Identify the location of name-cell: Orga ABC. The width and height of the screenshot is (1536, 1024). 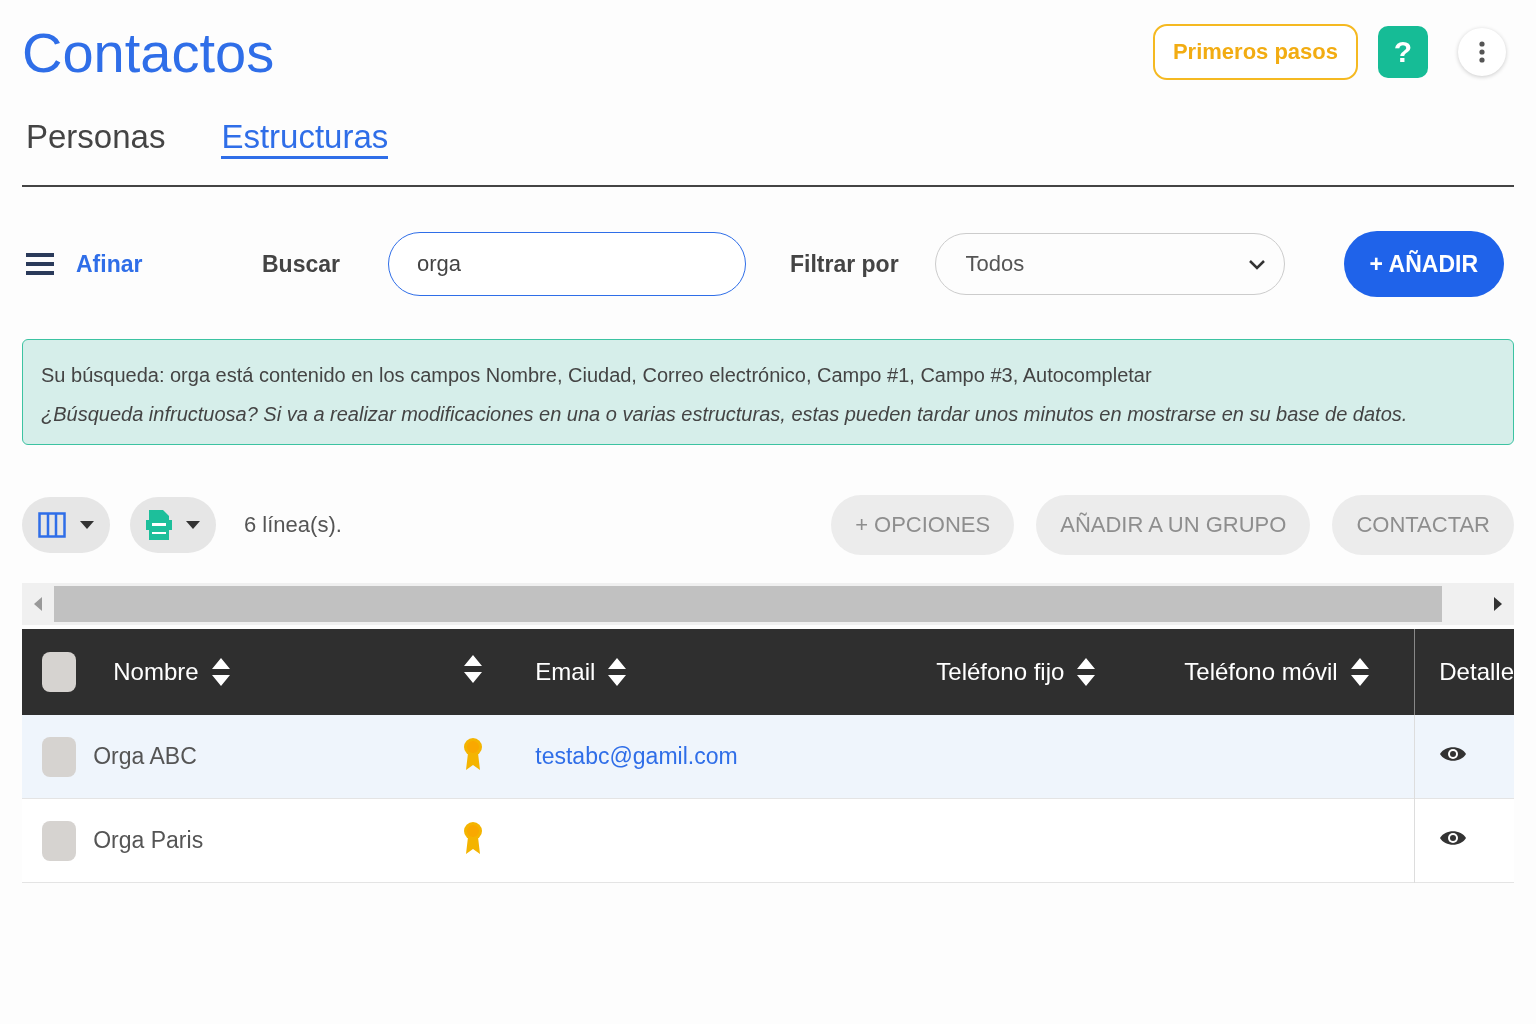
(145, 756).